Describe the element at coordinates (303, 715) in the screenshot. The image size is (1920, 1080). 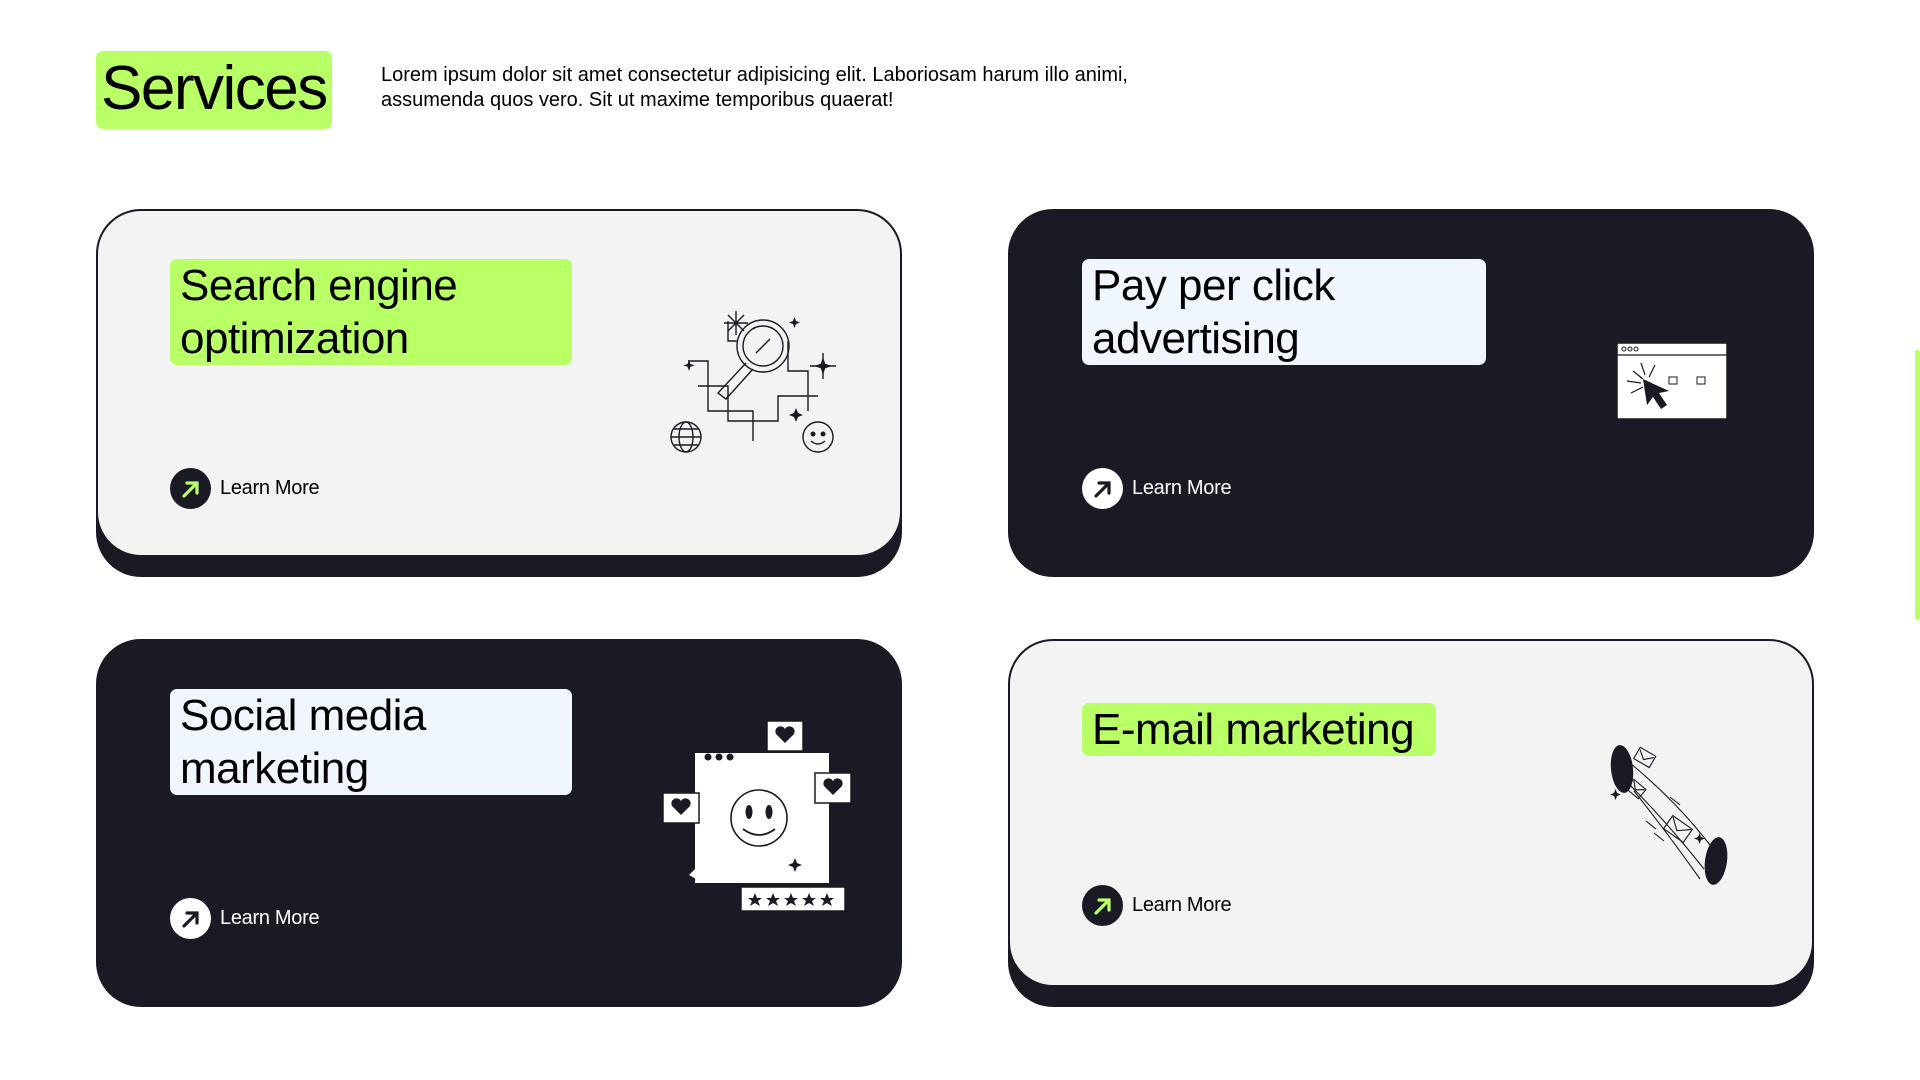
I see `card-title-line: Social media` at that location.